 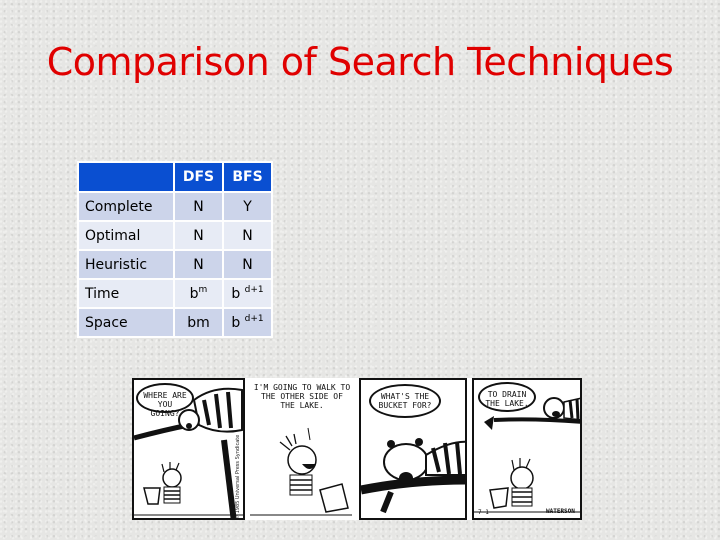 What do you see at coordinates (194, 294) in the screenshot?
I see `dfs-base: b` at bounding box center [194, 294].